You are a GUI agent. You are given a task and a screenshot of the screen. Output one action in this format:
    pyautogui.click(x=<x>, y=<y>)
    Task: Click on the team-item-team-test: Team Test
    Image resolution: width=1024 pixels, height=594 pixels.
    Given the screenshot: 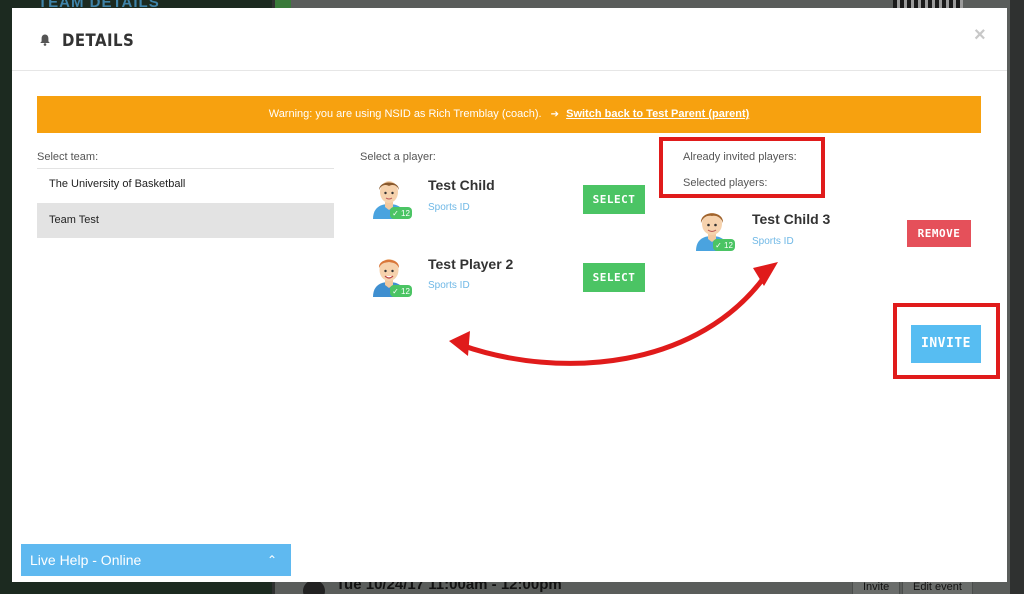 What is the action you would take?
    pyautogui.click(x=185, y=220)
    